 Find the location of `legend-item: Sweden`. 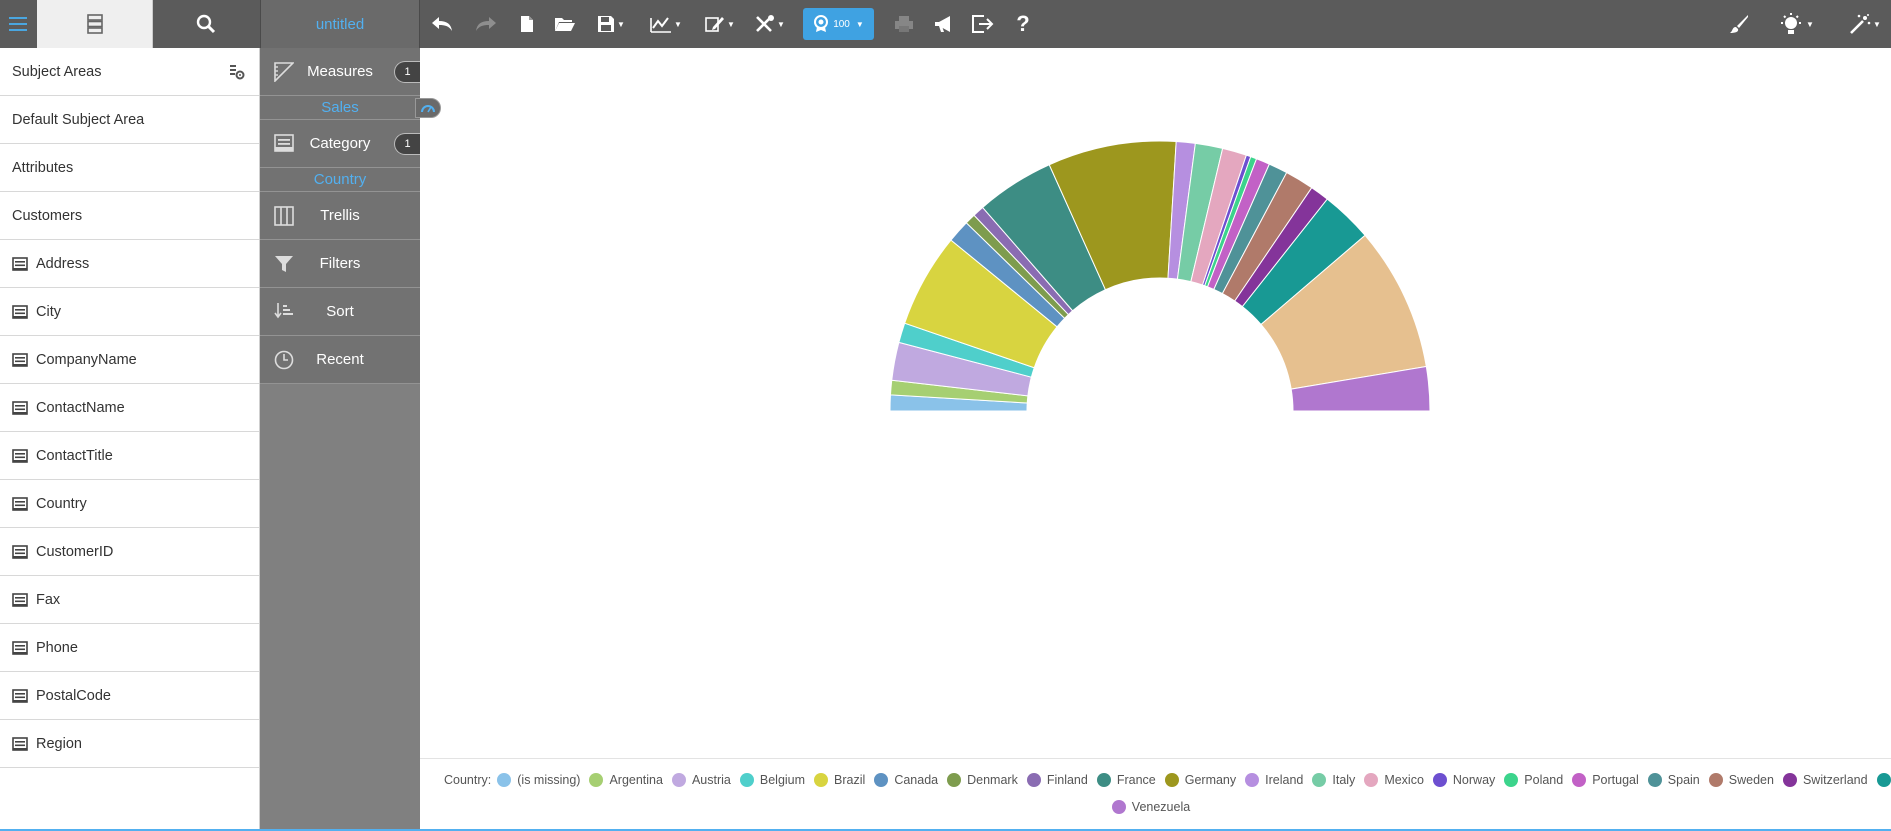

legend-item: Sweden is located at coordinates (1741, 780).